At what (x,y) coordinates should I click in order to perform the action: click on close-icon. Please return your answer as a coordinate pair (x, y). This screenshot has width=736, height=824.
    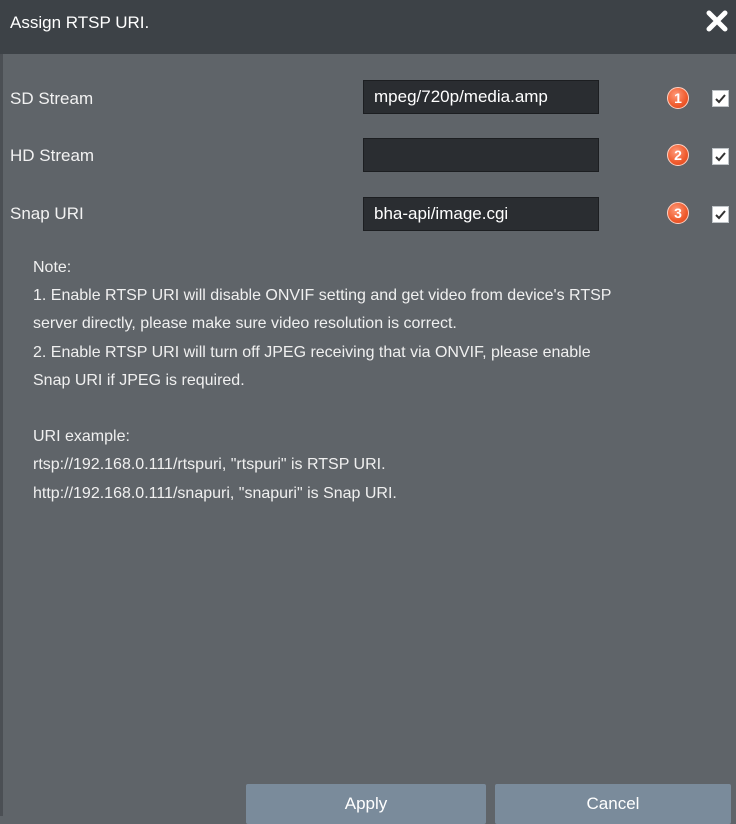
    Looking at the image, I should click on (717, 21).